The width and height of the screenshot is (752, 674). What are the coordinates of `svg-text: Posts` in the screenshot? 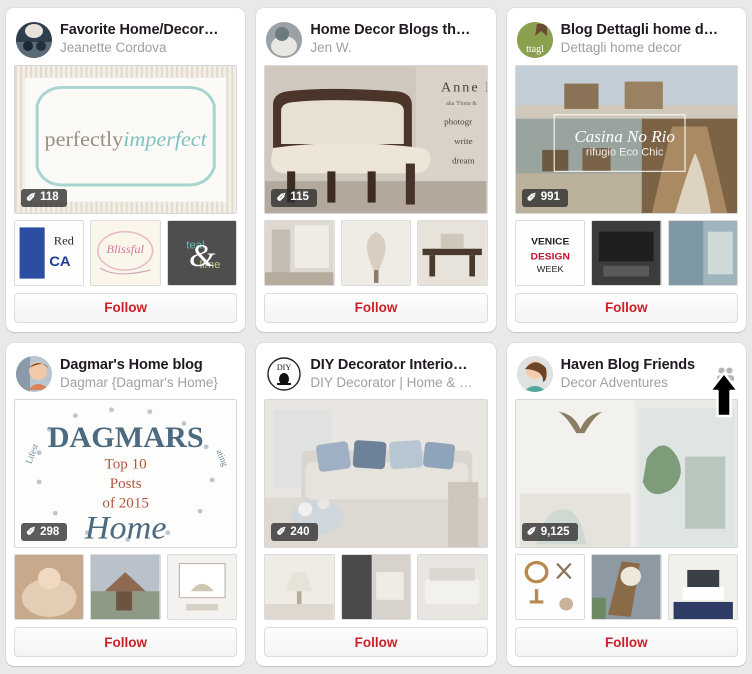 It's located at (126, 484).